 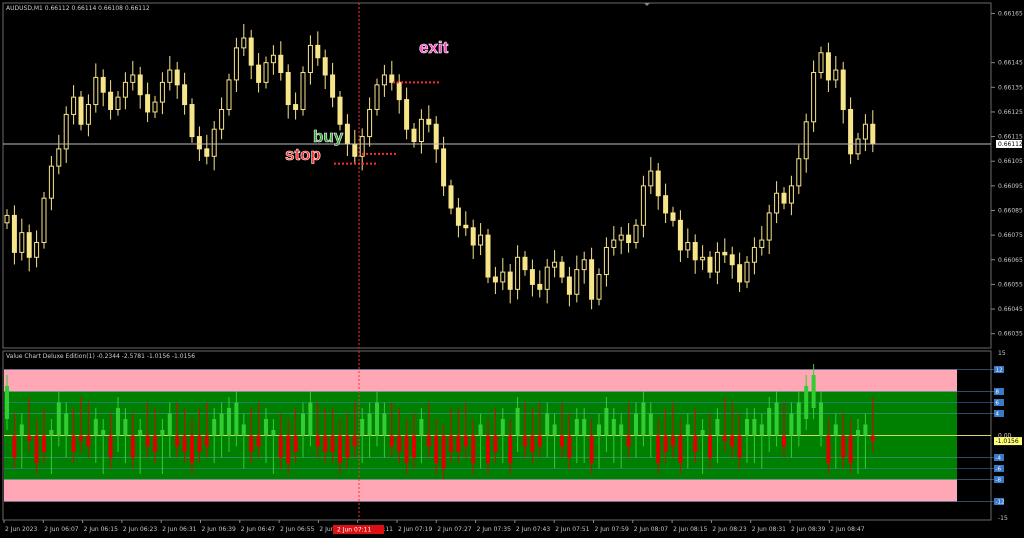 What do you see at coordinates (998, 393) in the screenshot?
I see `level-tag-label: 8` at bounding box center [998, 393].